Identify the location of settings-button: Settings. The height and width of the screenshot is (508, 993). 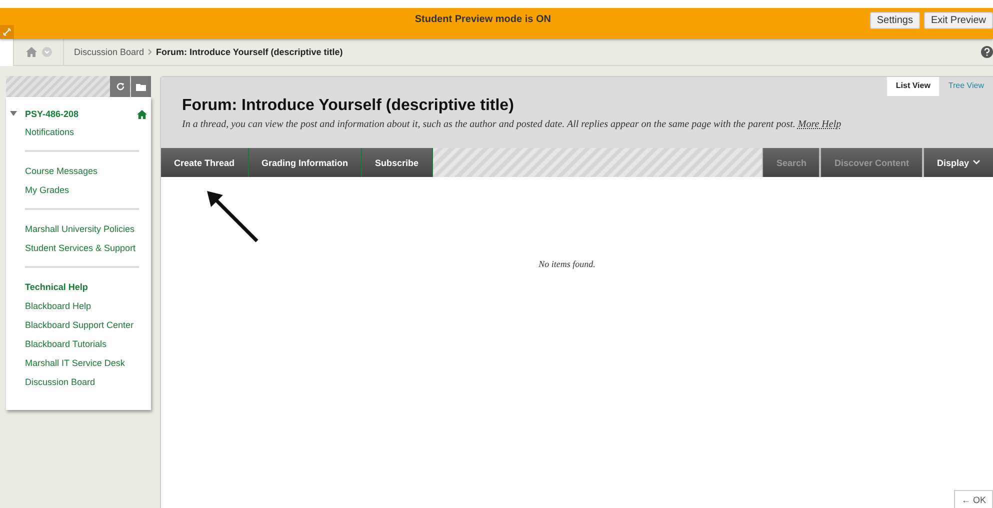
(895, 20).